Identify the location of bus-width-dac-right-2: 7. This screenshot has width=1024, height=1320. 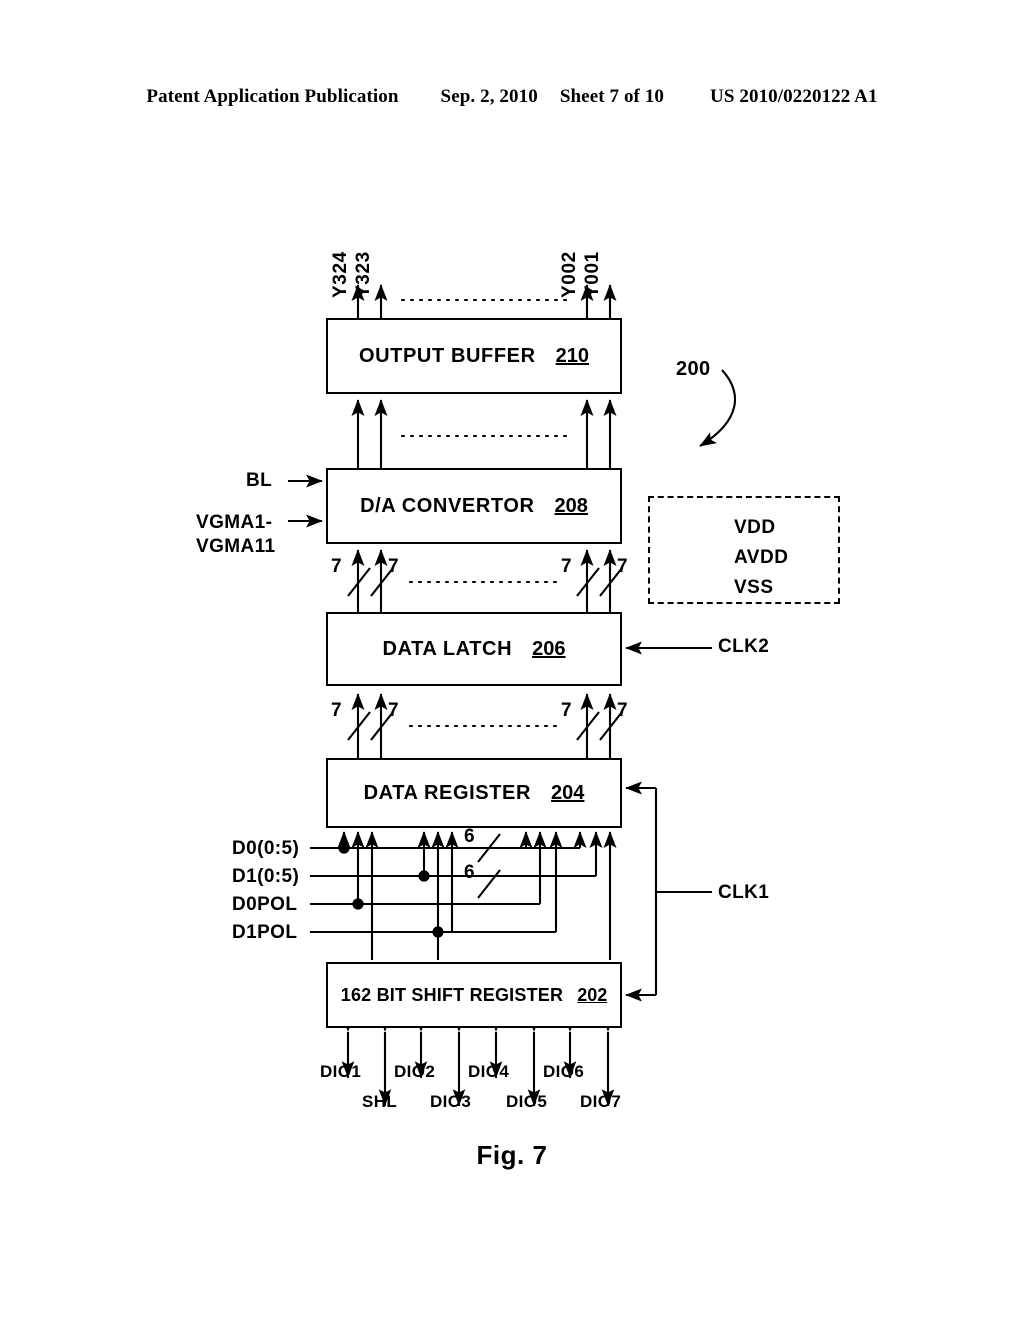
(622, 566).